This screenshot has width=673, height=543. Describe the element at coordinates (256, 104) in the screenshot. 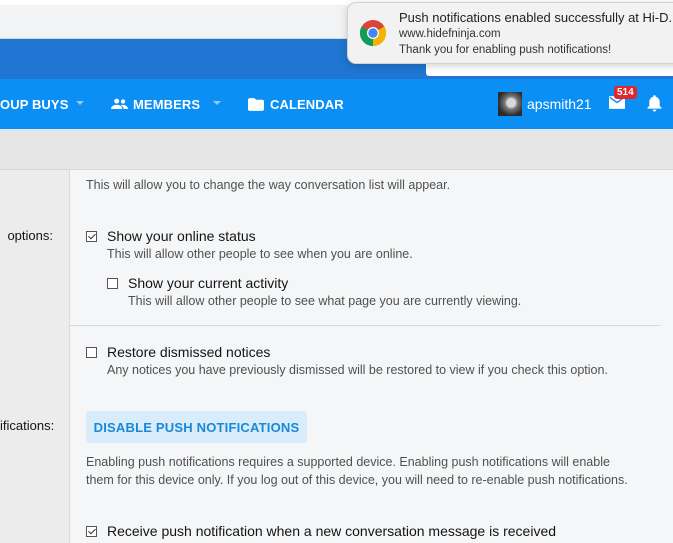

I see `folder-icon` at that location.